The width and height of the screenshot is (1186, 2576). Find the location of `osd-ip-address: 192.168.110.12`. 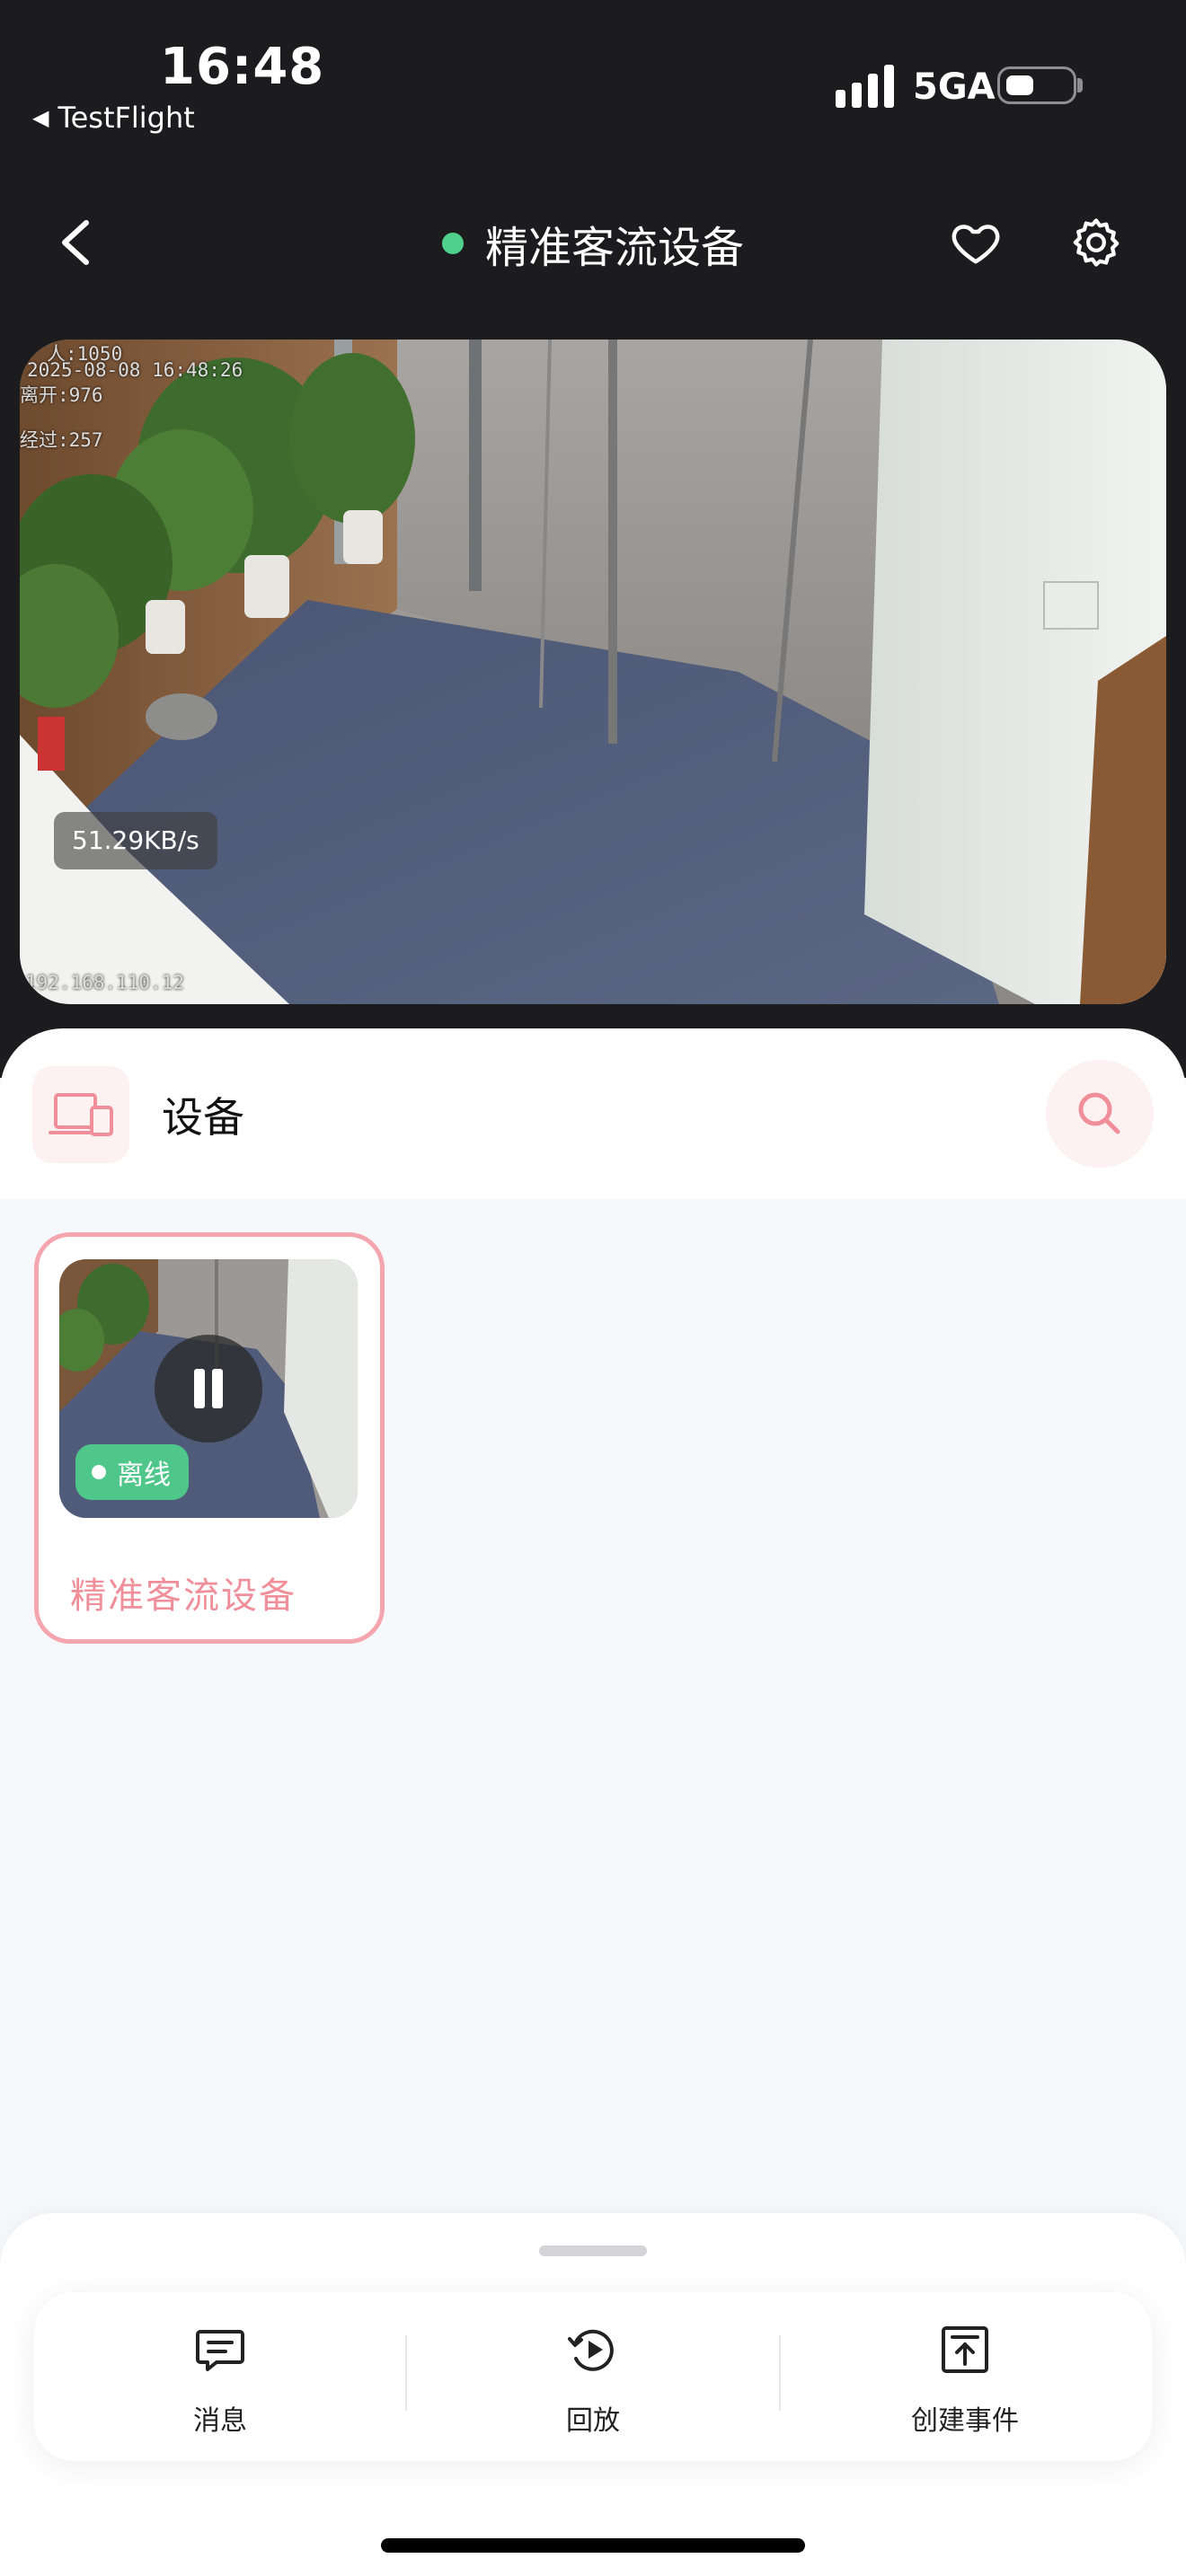

osd-ip-address: 192.168.110.12 is located at coordinates (105, 982).